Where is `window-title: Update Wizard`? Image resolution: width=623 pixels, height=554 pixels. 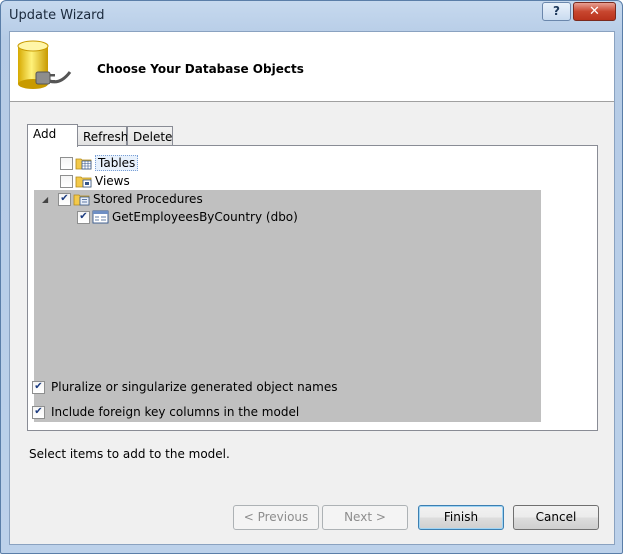
window-title: Update Wizard is located at coordinates (57, 15).